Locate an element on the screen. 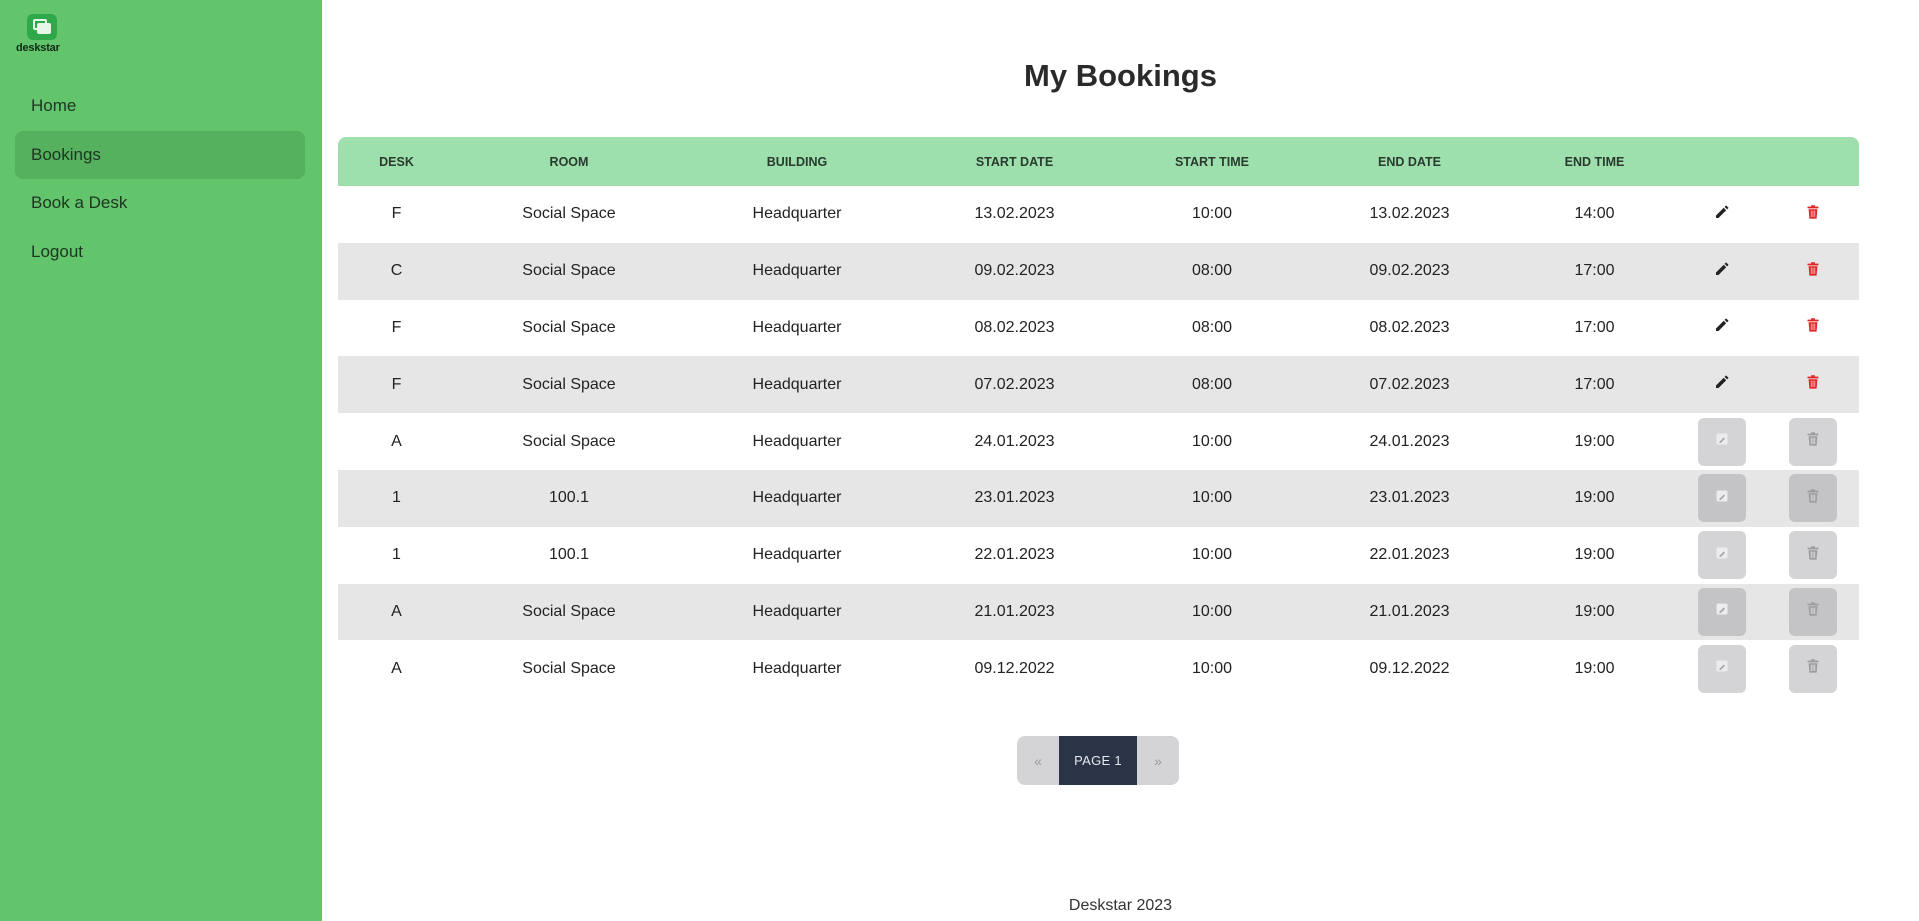 This screenshot has width=1919, height=921. current-page-indicator: PAGE 1 is located at coordinates (1098, 760).